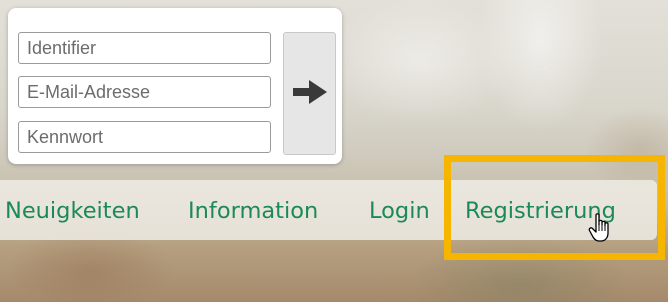 This screenshot has width=668, height=302. I want to click on hand-pointer-icon, so click(601, 230).